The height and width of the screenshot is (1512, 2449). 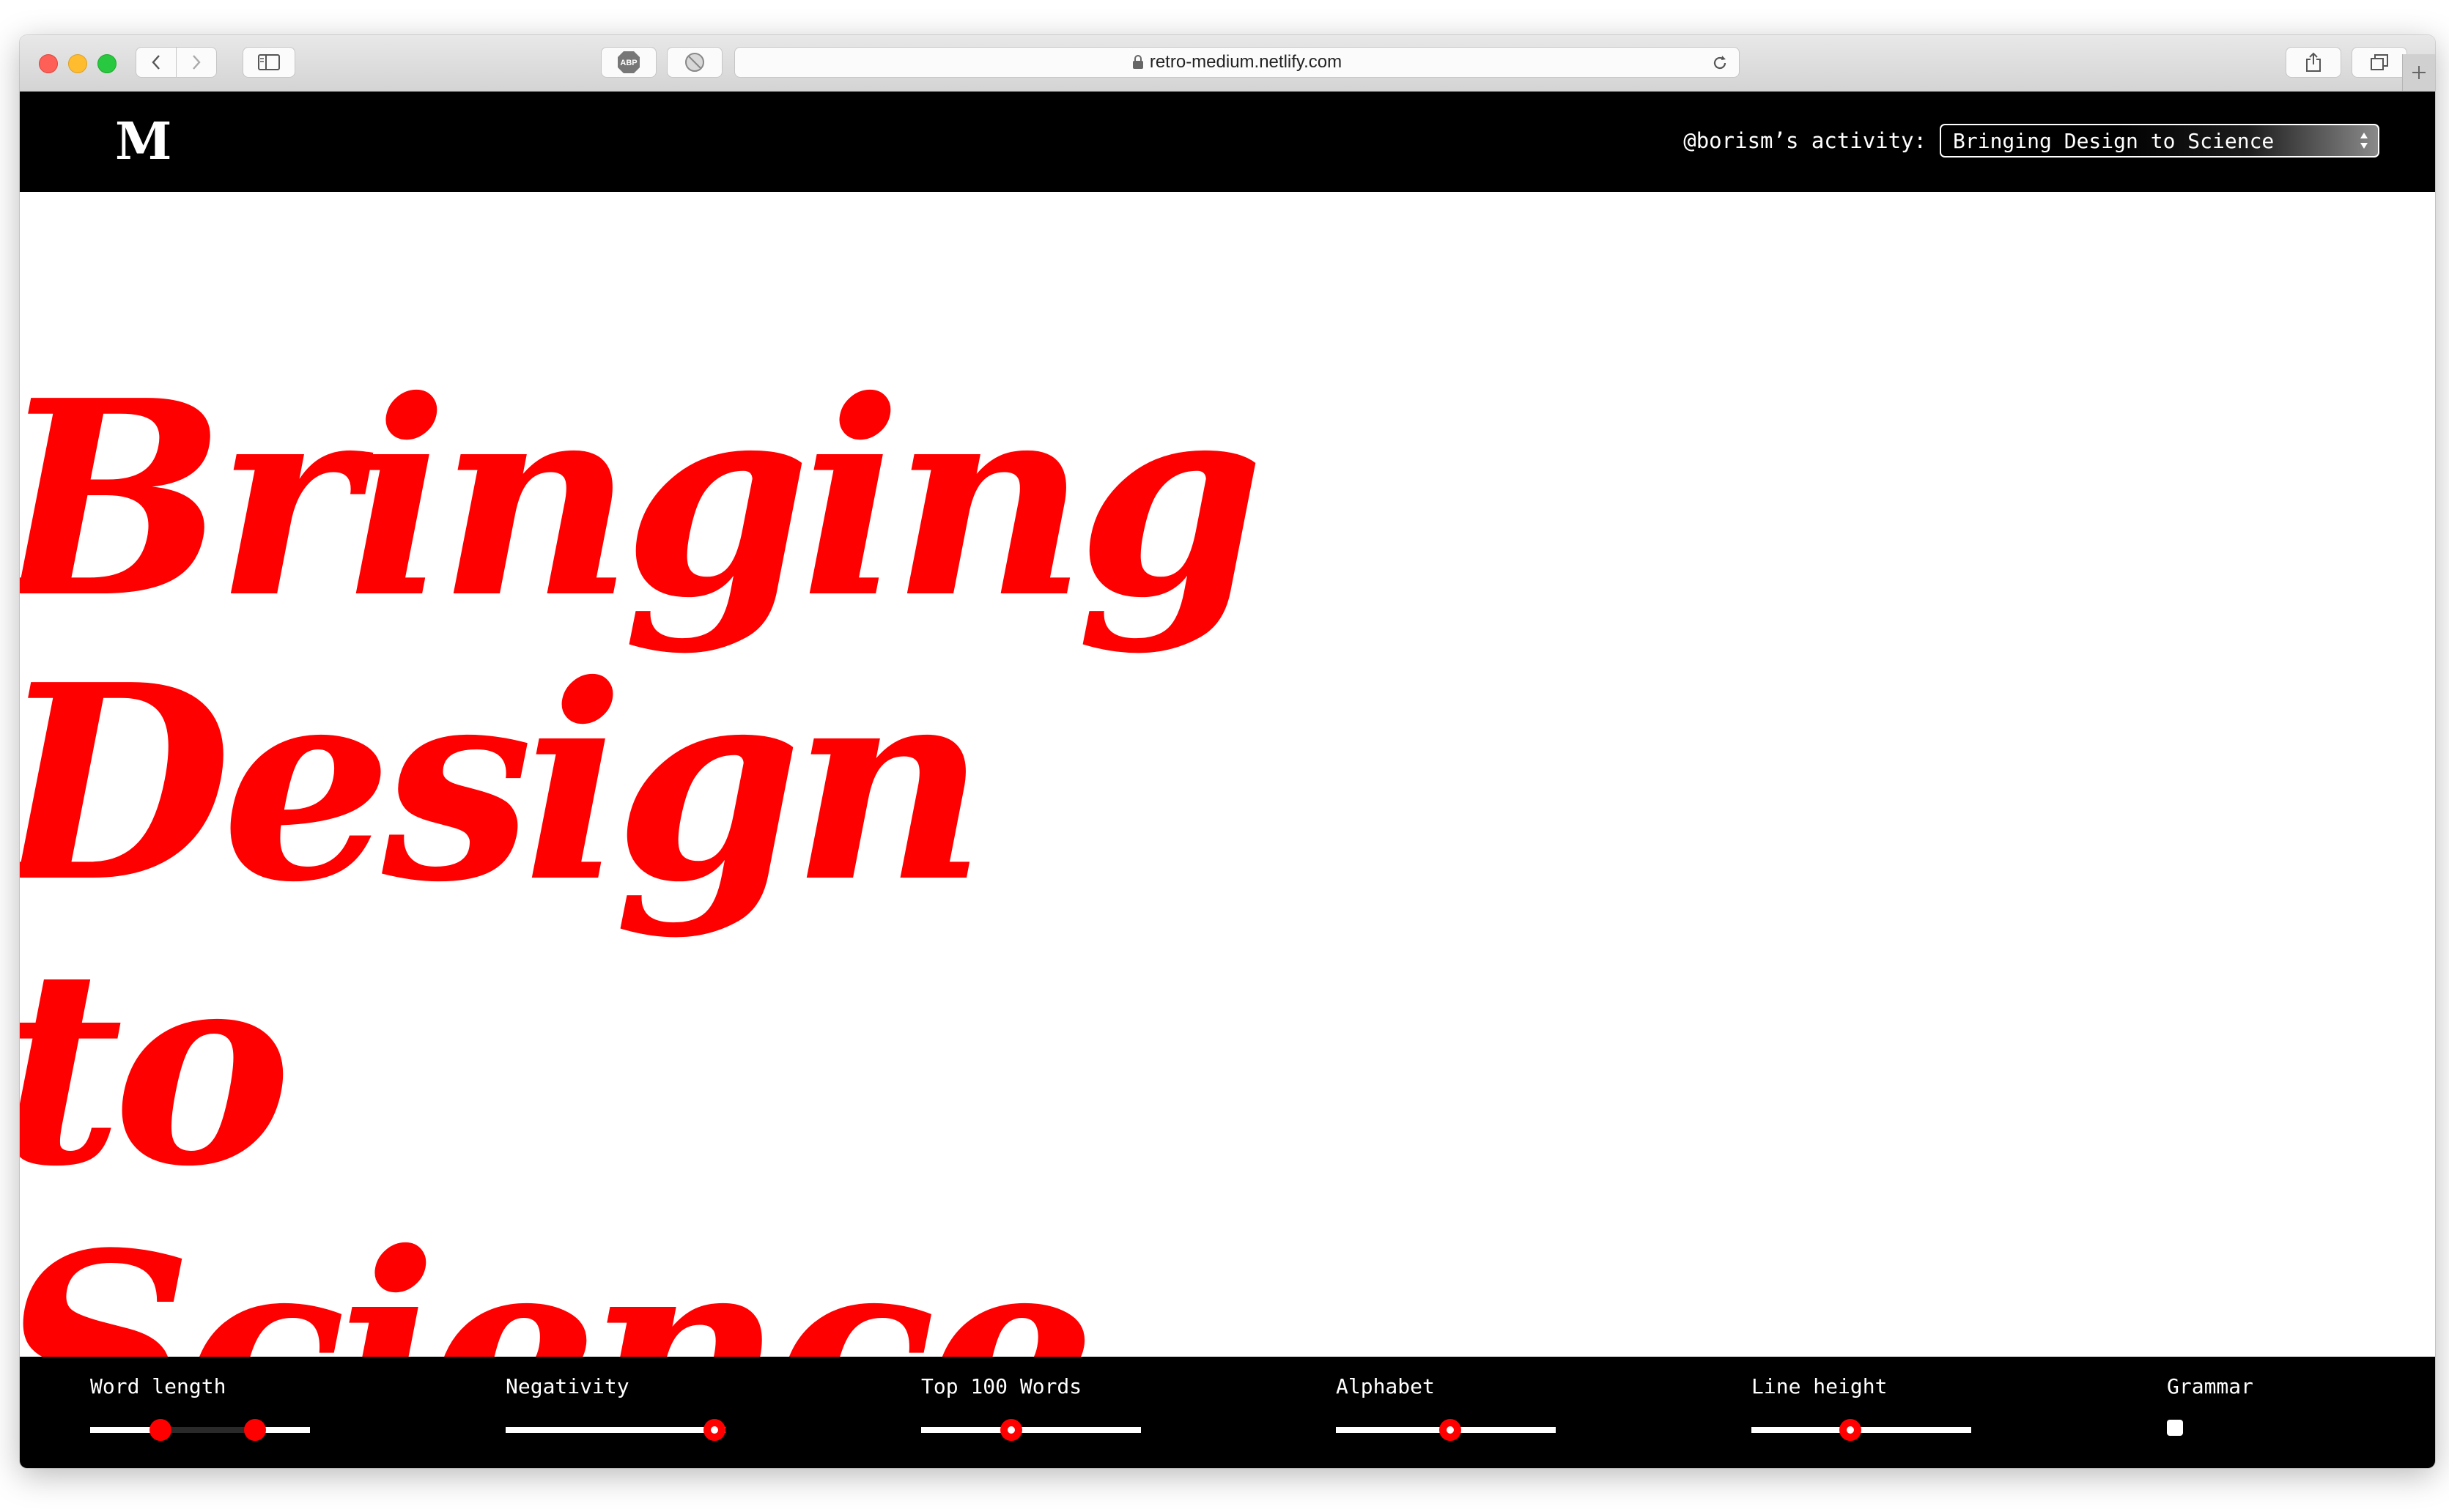 I want to click on forward-button, so click(x=197, y=62).